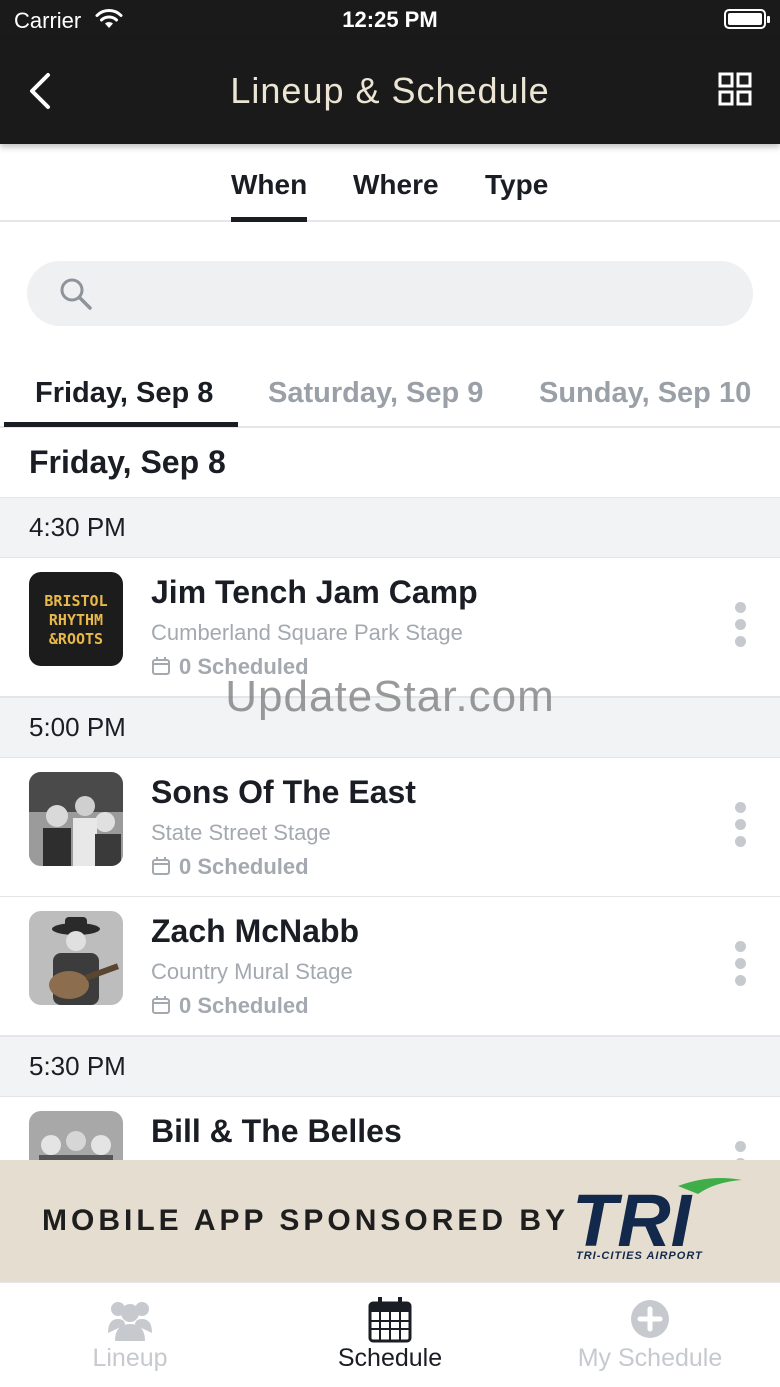 The width and height of the screenshot is (780, 1387). What do you see at coordinates (390, 1320) in the screenshot?
I see `calendar-icon` at bounding box center [390, 1320].